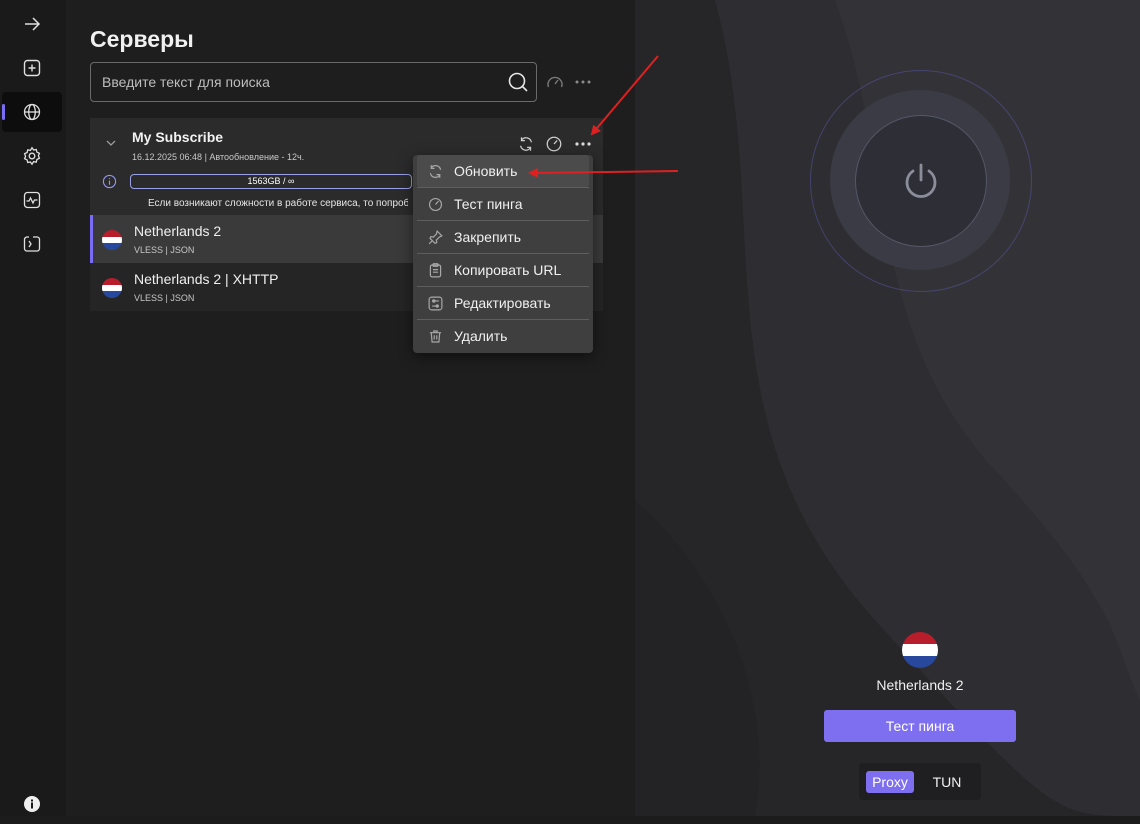 The height and width of the screenshot is (824, 1140). I want to click on menu-item-label: Тест пинга, so click(488, 204).